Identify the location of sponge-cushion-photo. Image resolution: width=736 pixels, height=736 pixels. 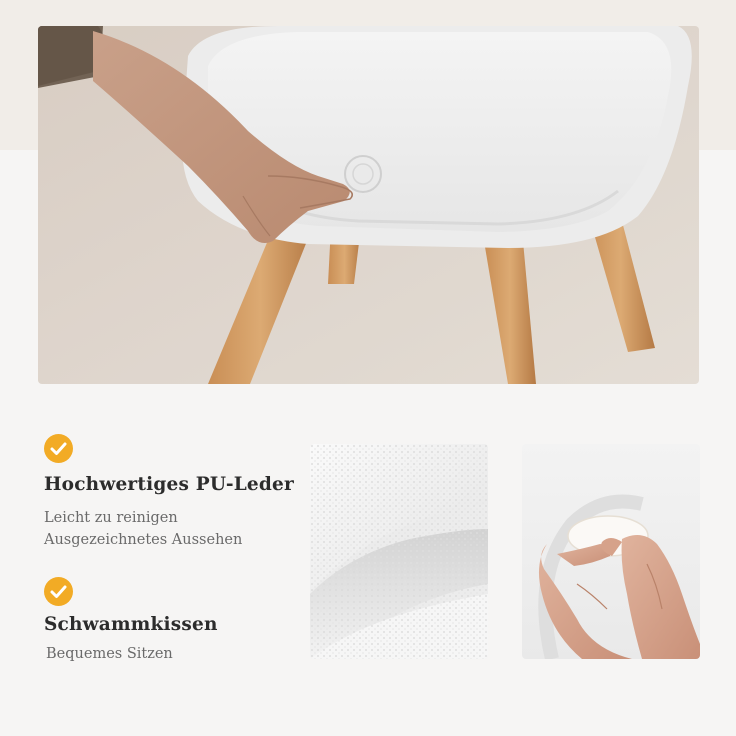
(611, 551).